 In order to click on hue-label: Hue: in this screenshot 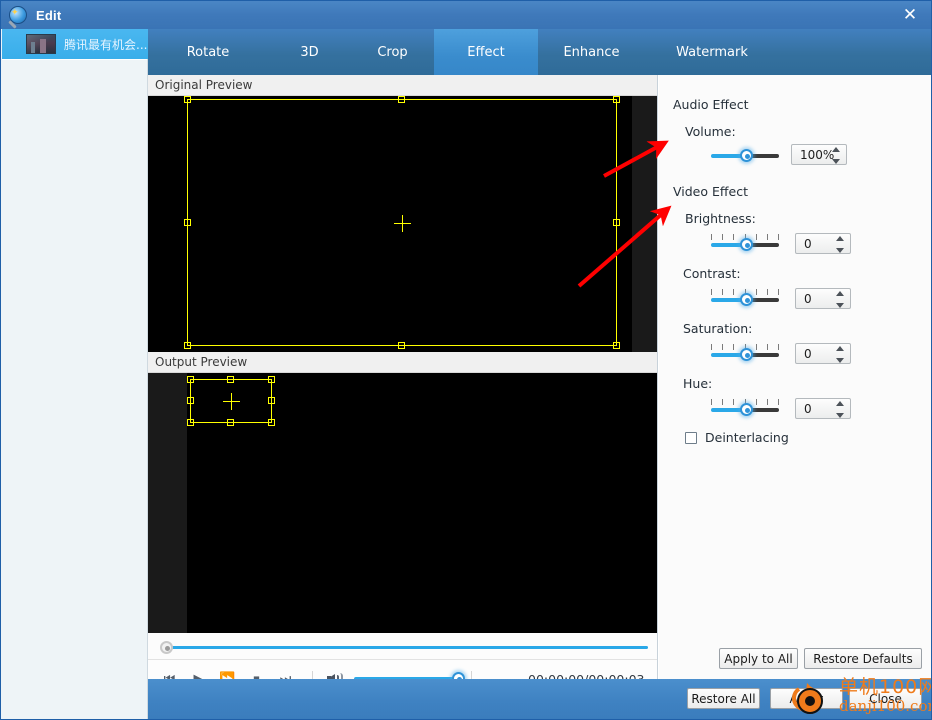, I will do `click(698, 383)`.